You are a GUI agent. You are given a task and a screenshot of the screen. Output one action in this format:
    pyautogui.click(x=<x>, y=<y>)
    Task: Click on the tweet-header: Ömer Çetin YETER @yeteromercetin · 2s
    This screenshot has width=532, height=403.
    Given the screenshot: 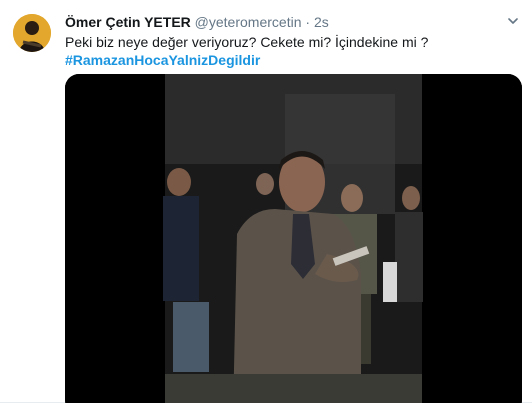 What is the action you would take?
    pyautogui.click(x=283, y=22)
    